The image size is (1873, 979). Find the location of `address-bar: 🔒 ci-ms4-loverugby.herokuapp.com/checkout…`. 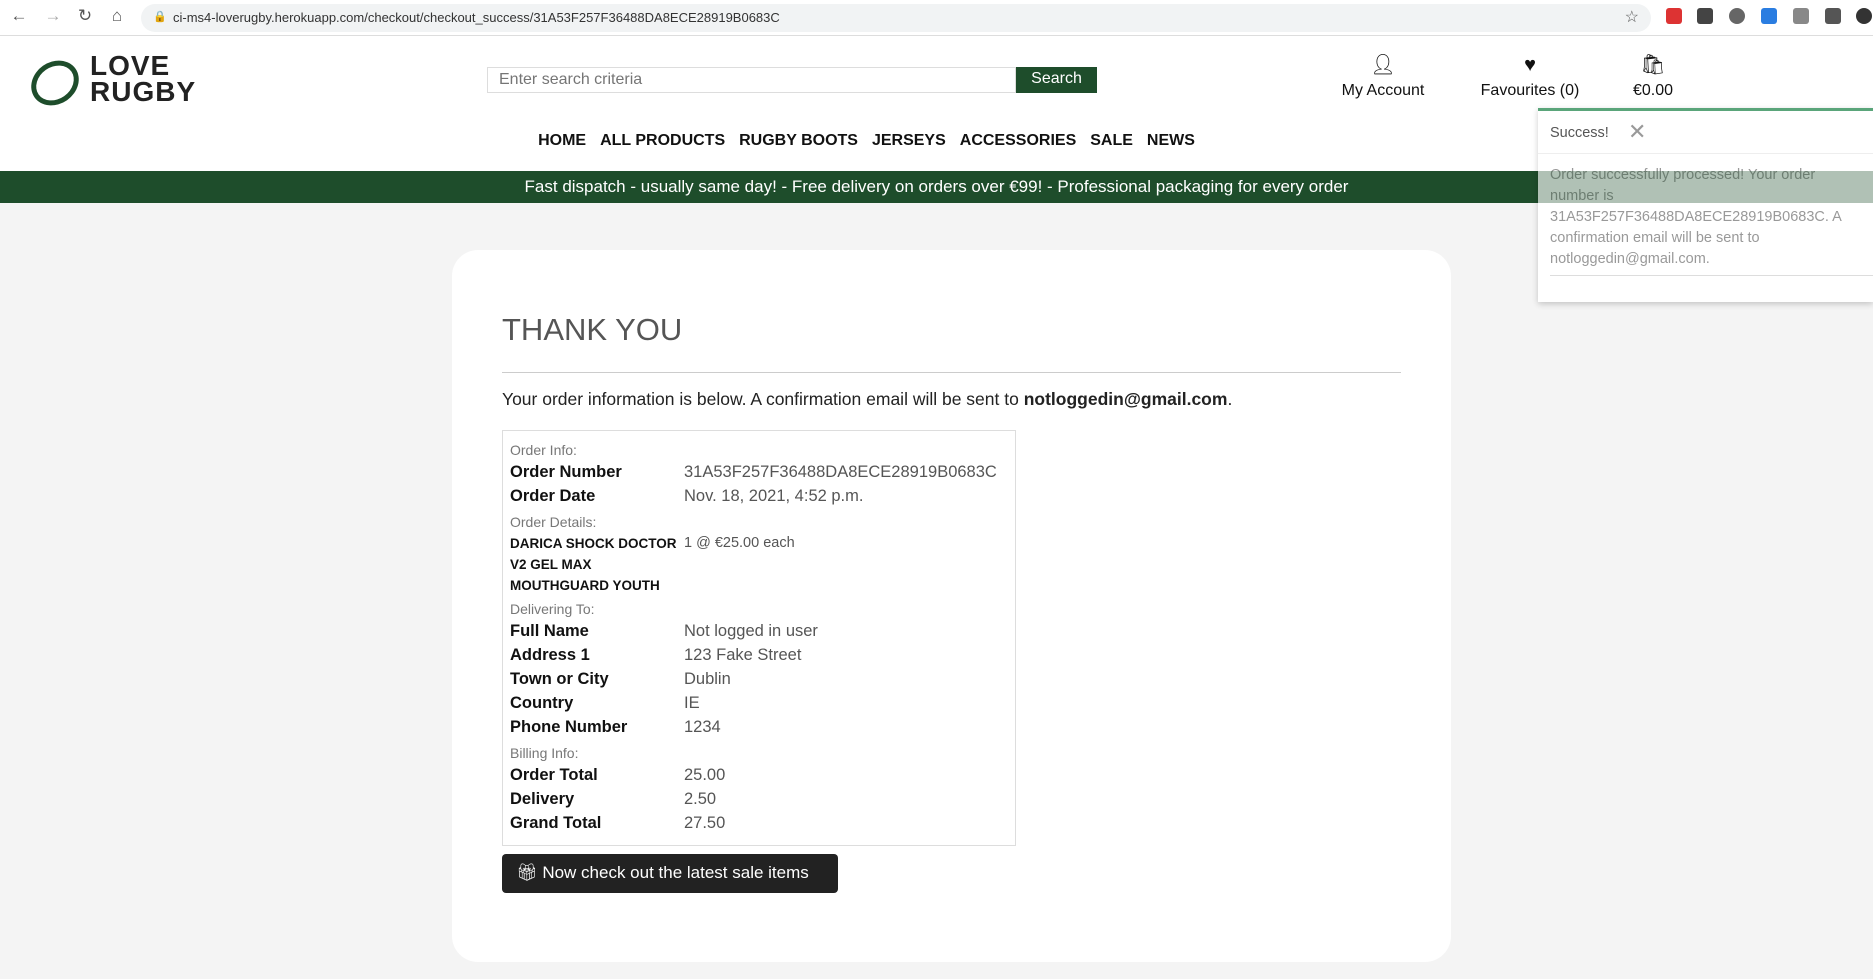

address-bar: 🔒 ci-ms4-loverugby.herokuapp.com/checkout… is located at coordinates (896, 18).